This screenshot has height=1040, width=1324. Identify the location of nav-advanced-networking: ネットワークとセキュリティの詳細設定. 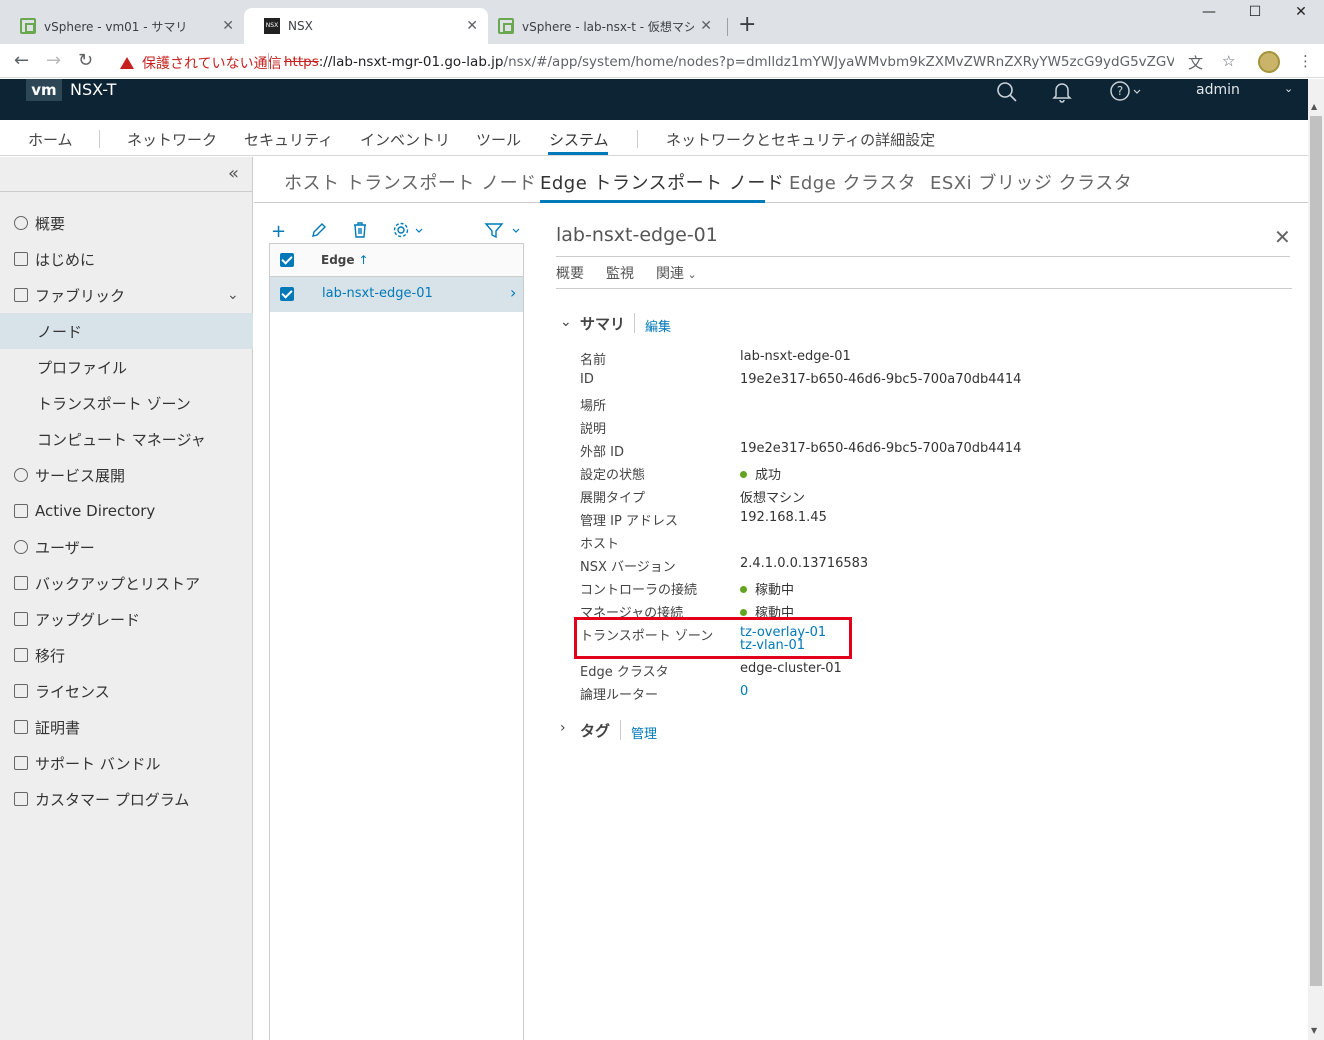
(800, 139).